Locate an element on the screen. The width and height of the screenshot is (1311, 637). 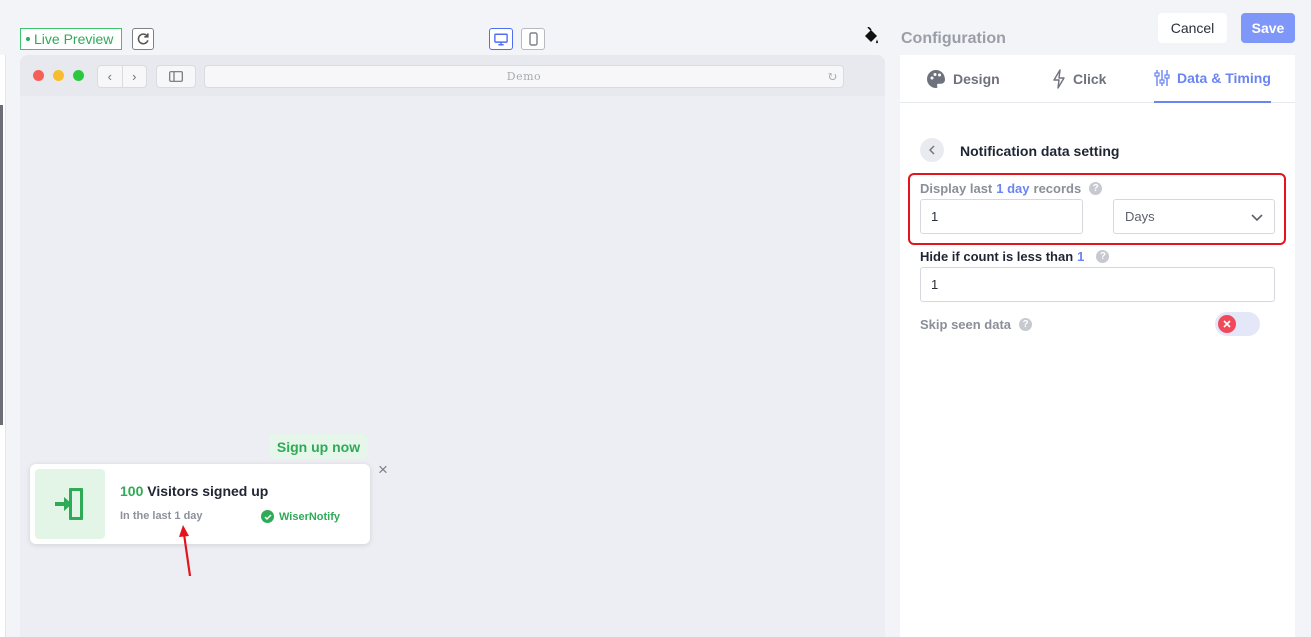
display-last-suffix: records is located at coordinates (1057, 188).